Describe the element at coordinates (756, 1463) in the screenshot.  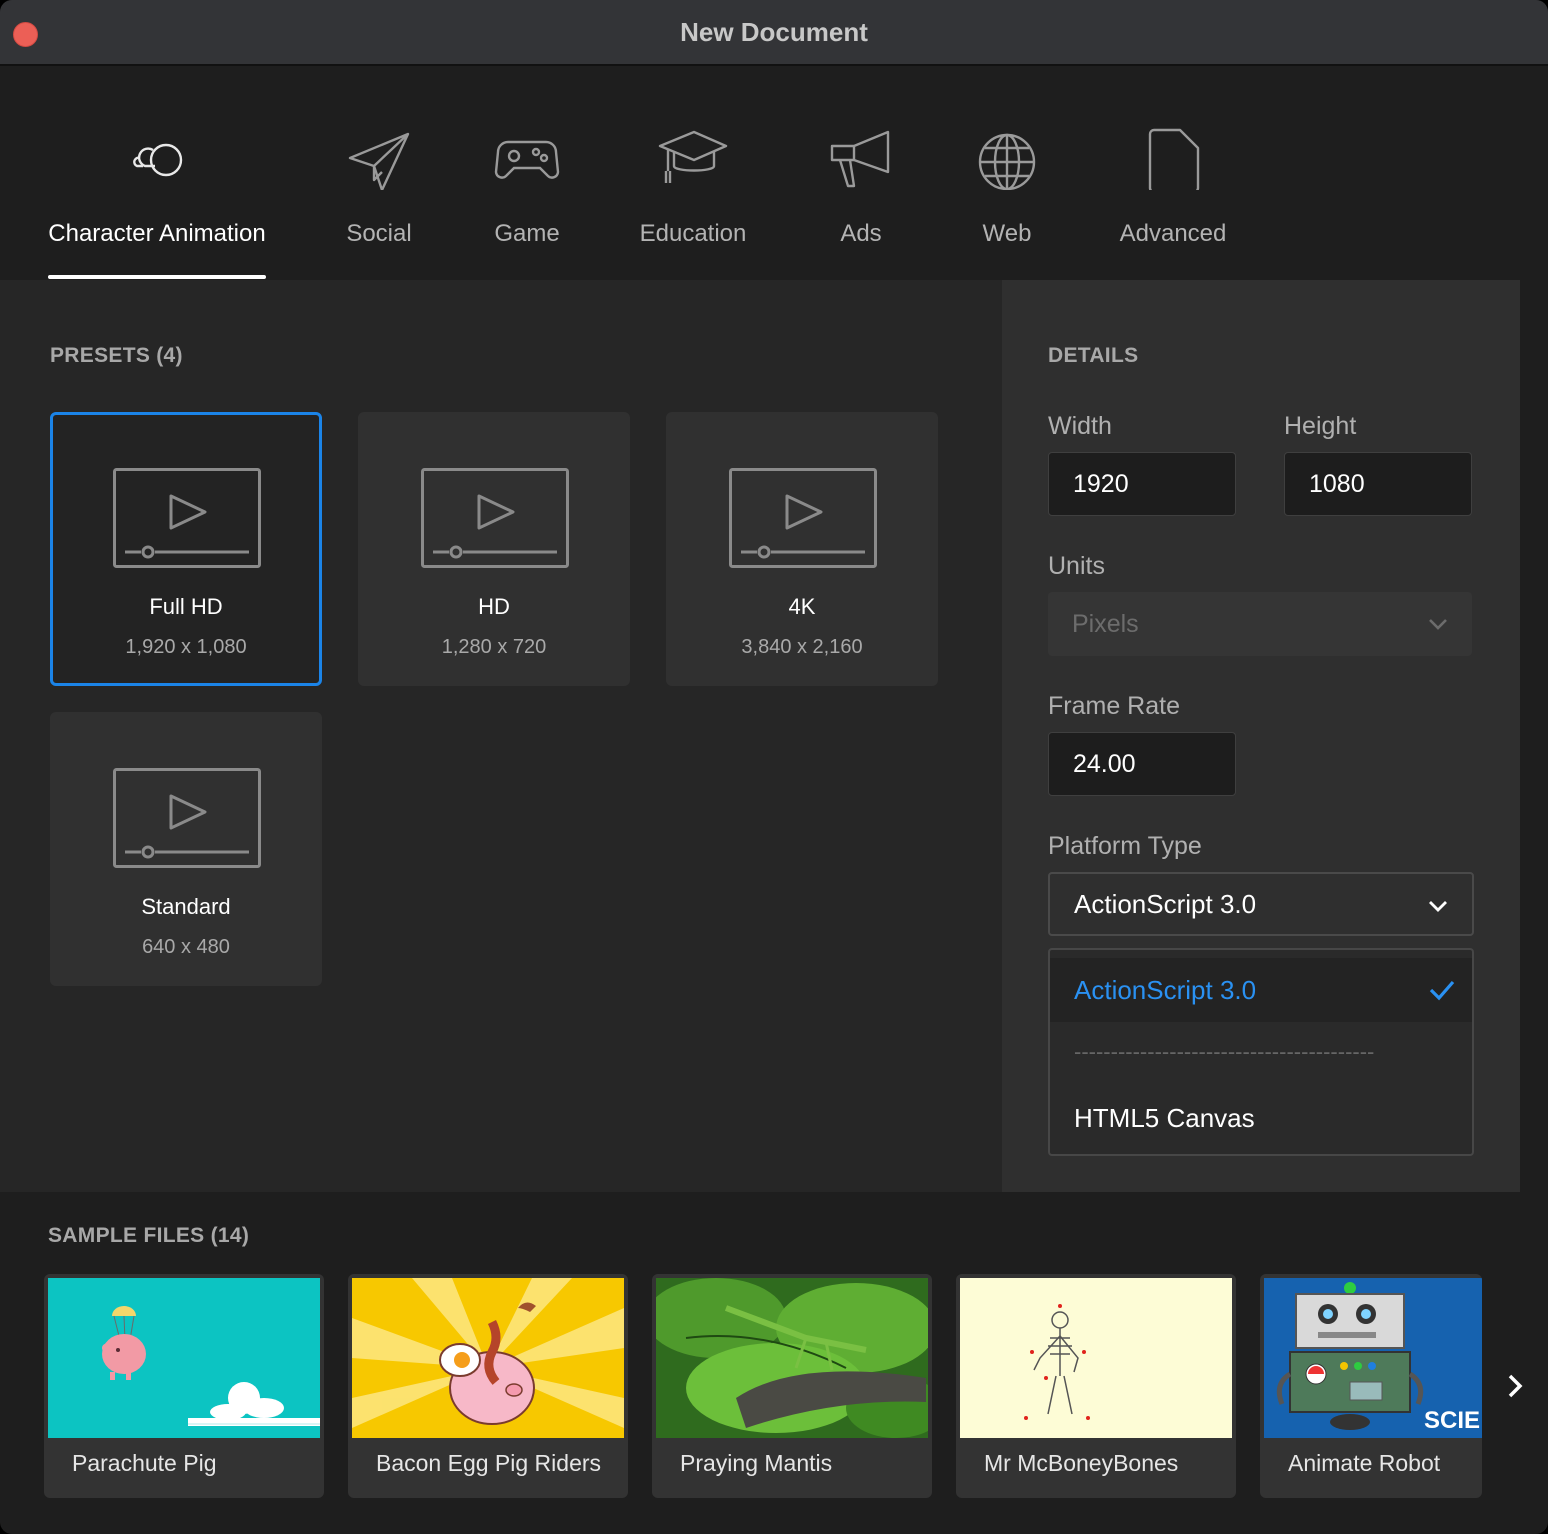
I see `sample-name: Praying Mantis` at that location.